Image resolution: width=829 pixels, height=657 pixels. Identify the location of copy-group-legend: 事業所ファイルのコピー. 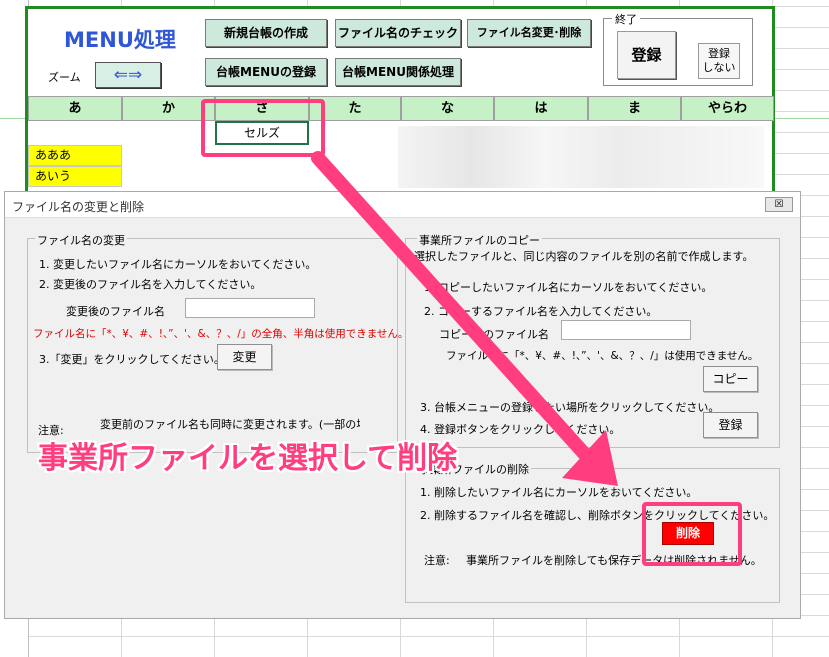
(479, 240).